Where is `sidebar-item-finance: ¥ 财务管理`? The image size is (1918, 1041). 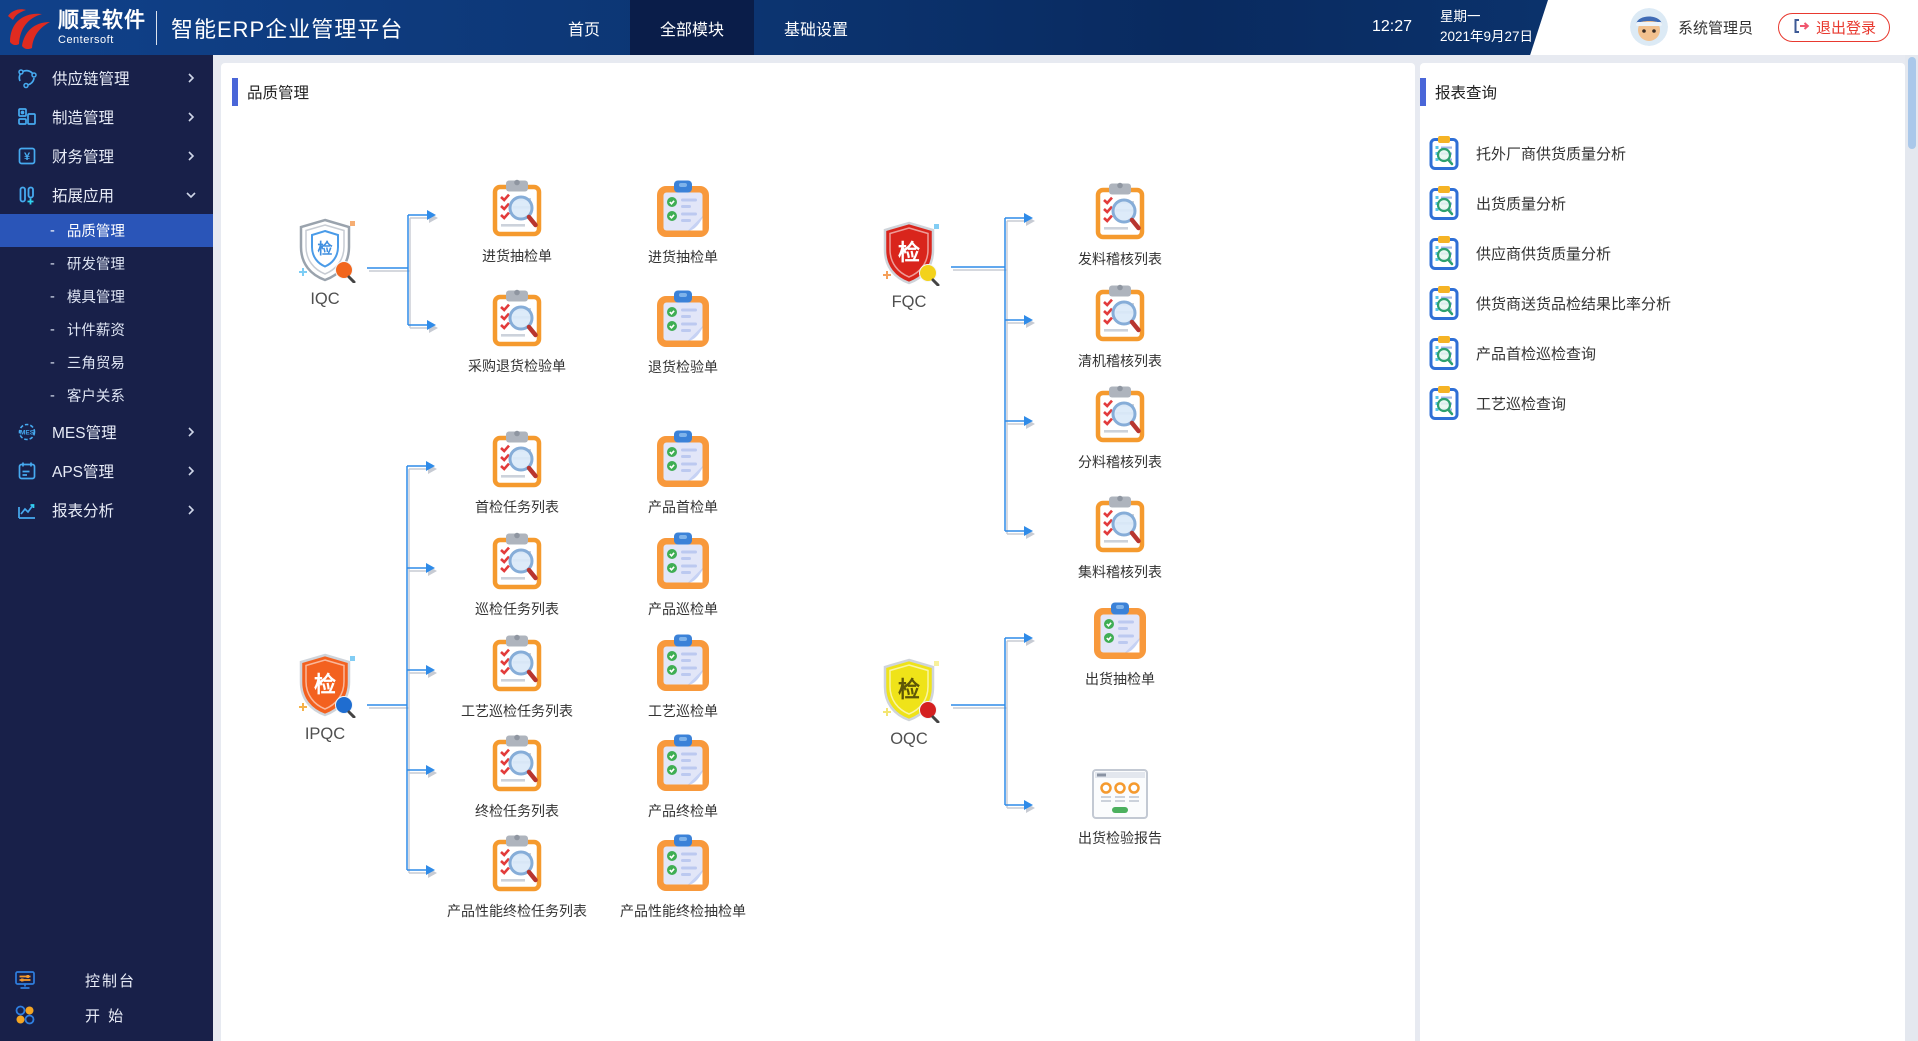 sidebar-item-finance: ¥ 财务管理 is located at coordinates (106, 155).